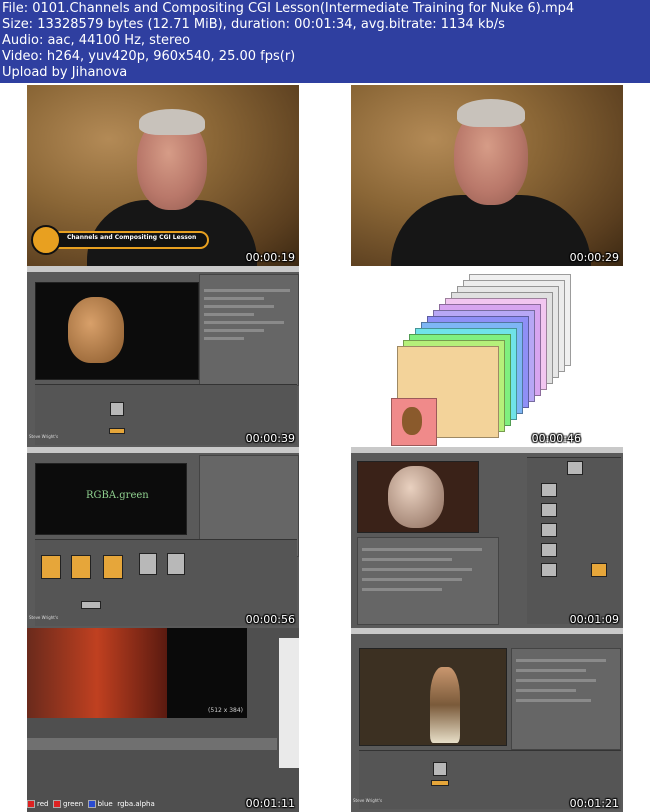 The height and width of the screenshot is (812, 650). What do you see at coordinates (270, 257) in the screenshot?
I see `timestamp: 00:00:19` at bounding box center [270, 257].